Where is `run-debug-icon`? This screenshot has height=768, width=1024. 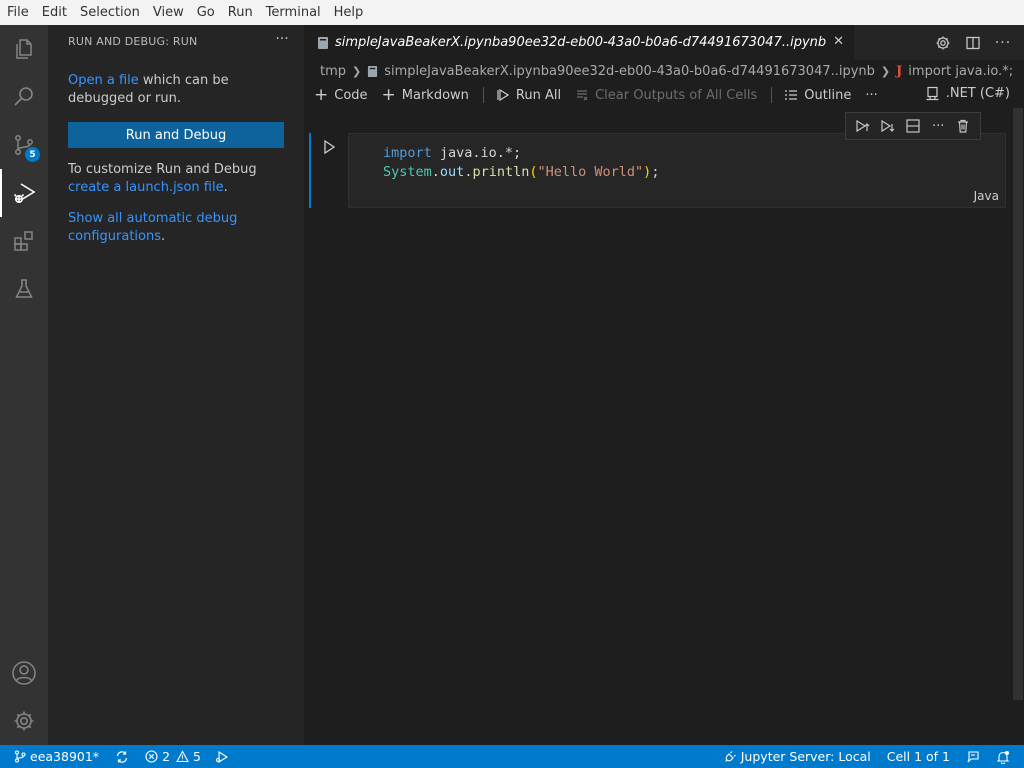 run-debug-icon is located at coordinates (24, 193).